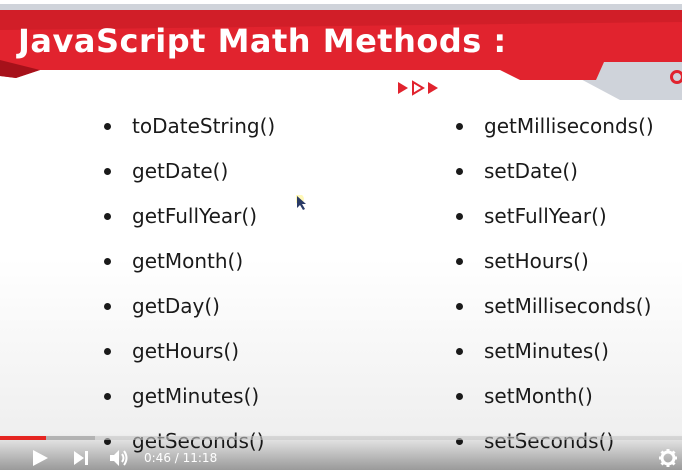 Image resolution: width=682 pixels, height=470 pixels. I want to click on list-item: getMilliseconds(), so click(555, 126).